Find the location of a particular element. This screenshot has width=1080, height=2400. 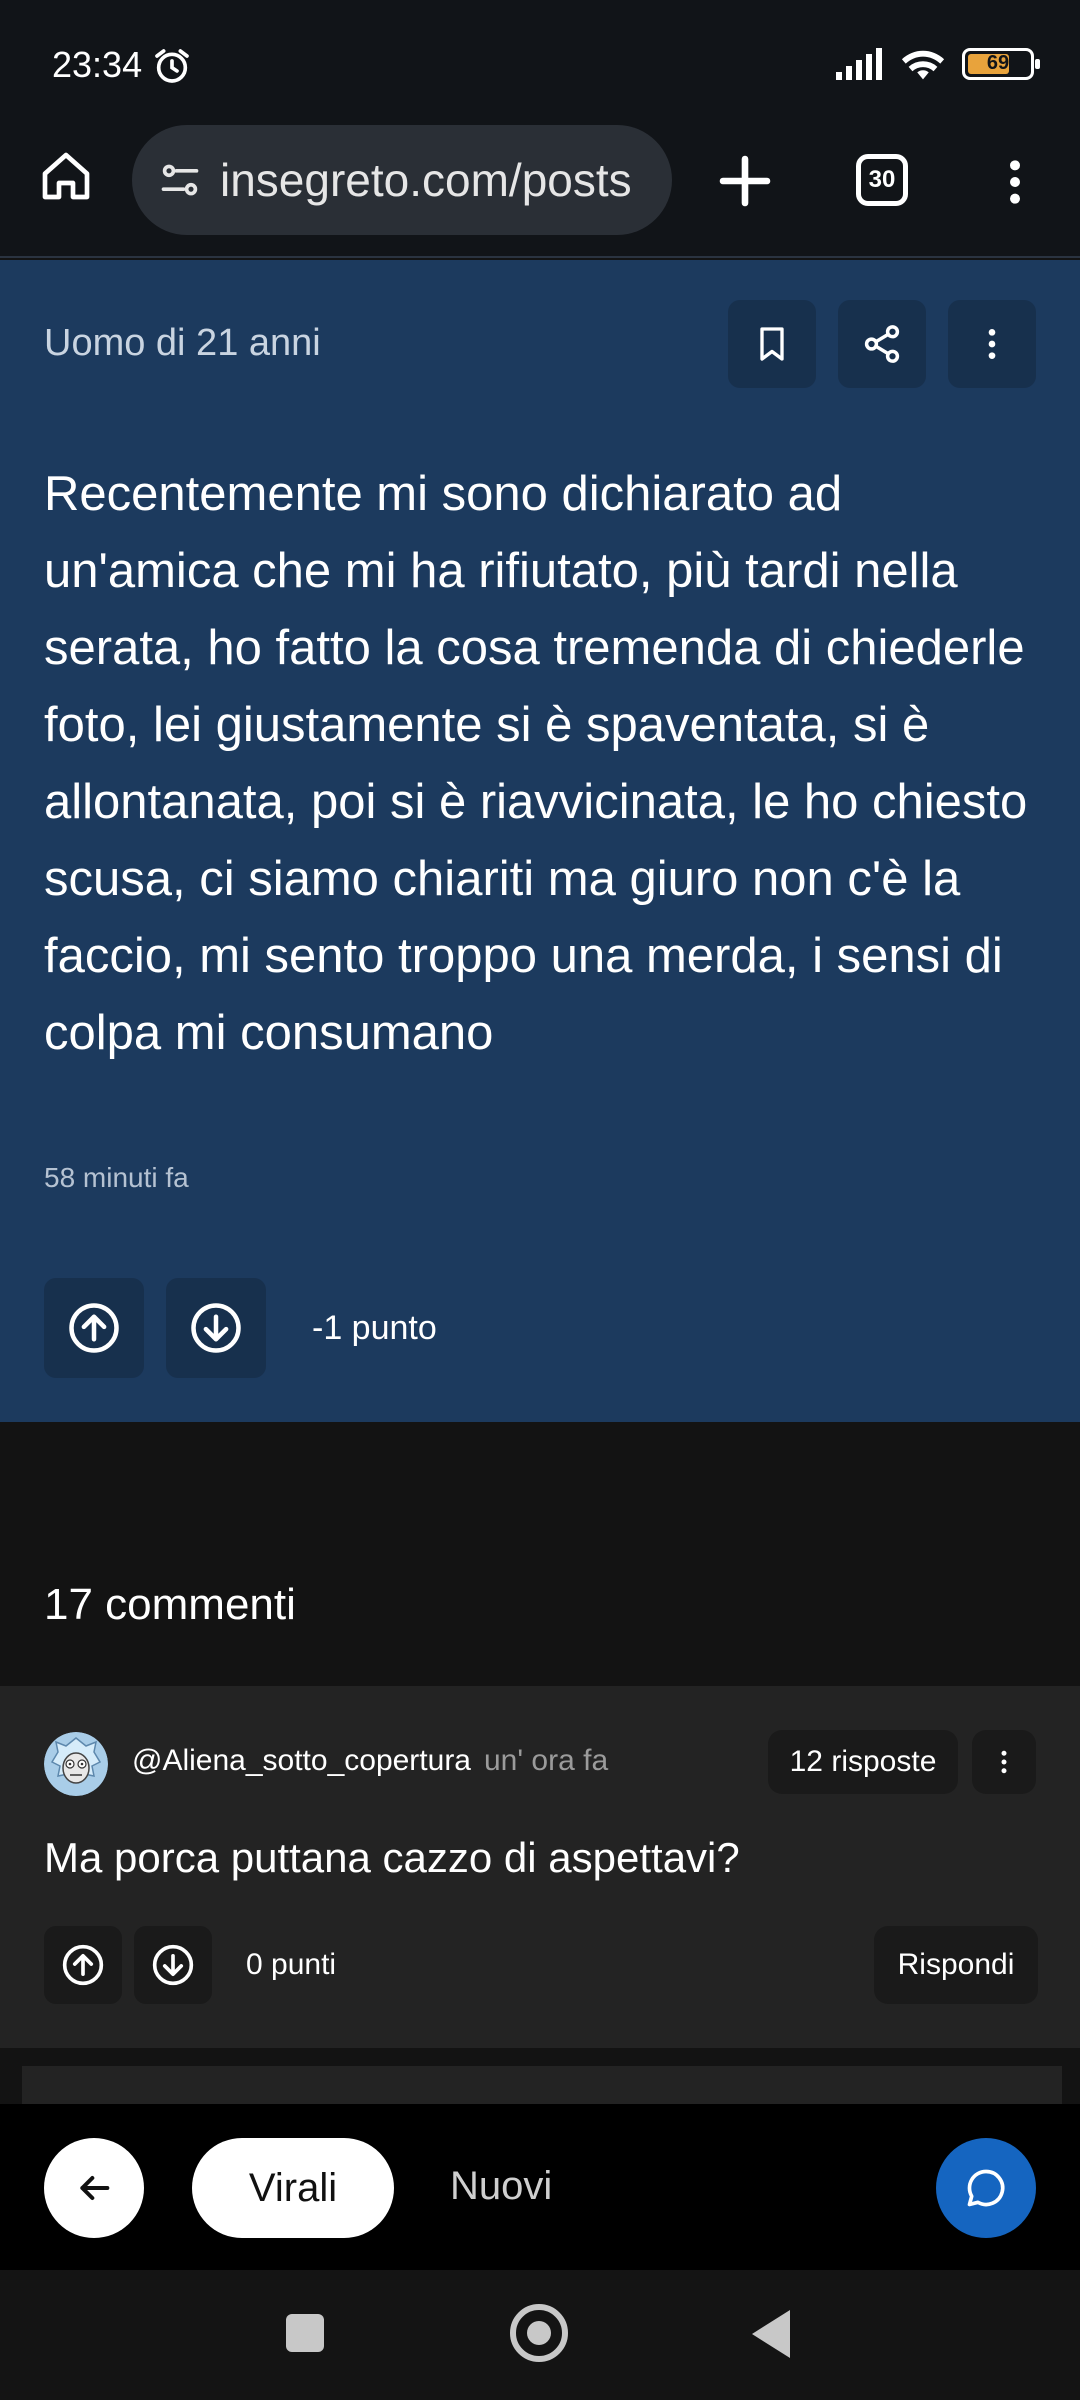

post-more-button is located at coordinates (992, 344).